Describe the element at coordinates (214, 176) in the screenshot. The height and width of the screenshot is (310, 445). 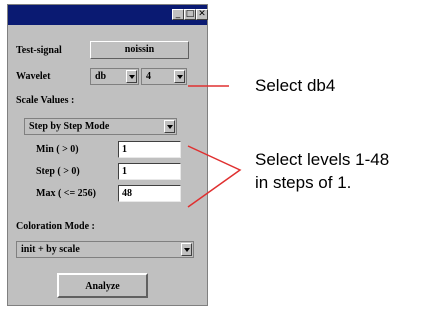
I see `levels-pointer-line` at that location.